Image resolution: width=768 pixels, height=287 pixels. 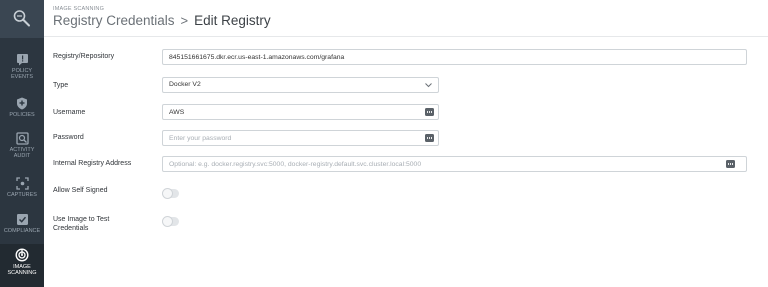 I want to click on use-image-test-toggle, so click(x=170, y=221).